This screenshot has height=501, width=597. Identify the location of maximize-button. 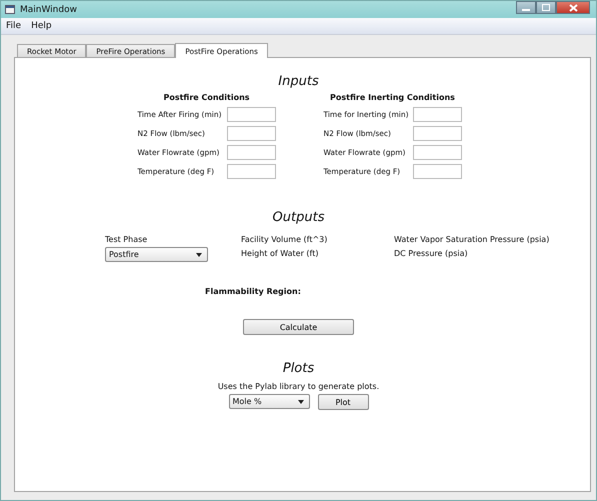
(546, 7).